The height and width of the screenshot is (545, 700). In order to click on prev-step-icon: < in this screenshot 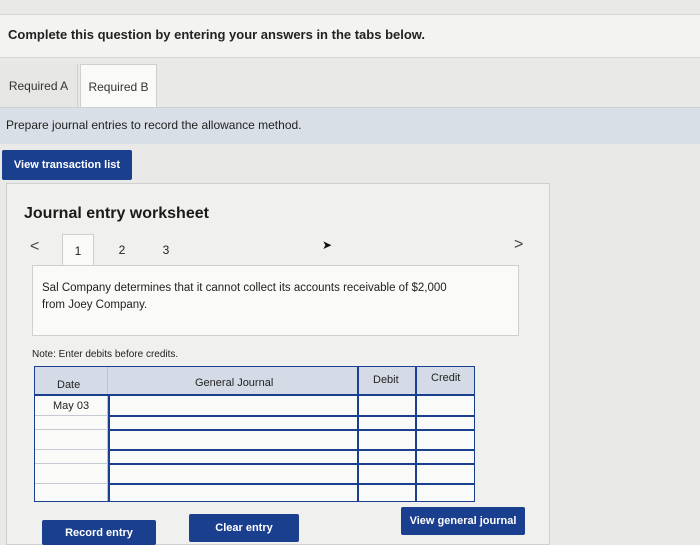, I will do `click(34, 247)`.